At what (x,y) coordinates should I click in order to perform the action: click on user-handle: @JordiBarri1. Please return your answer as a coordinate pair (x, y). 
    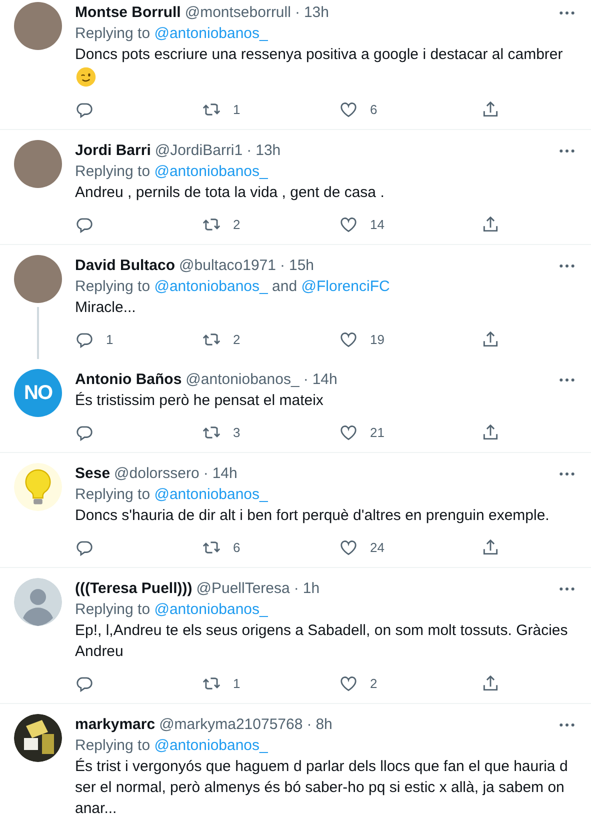
    Looking at the image, I should click on (198, 150).